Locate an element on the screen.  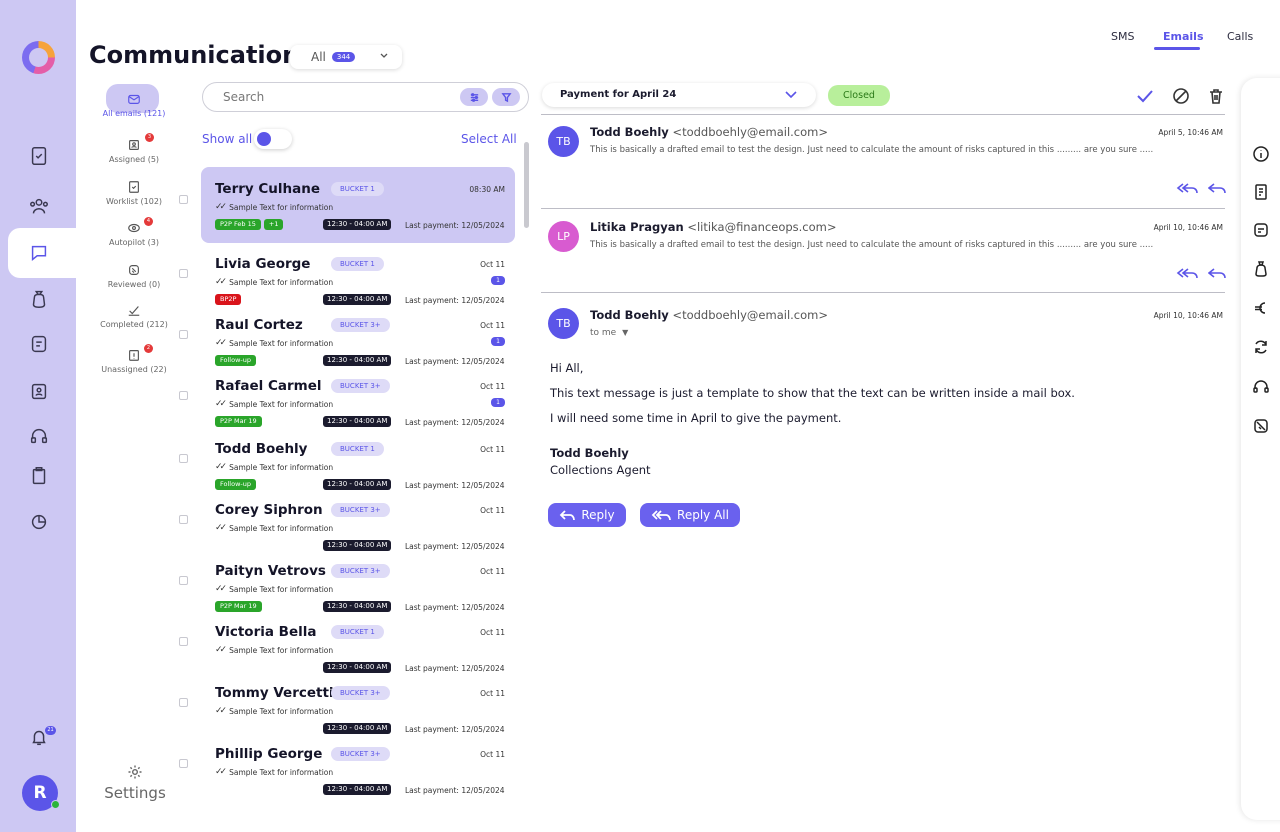
sender-name: Todd Boehly is located at coordinates (629, 132).